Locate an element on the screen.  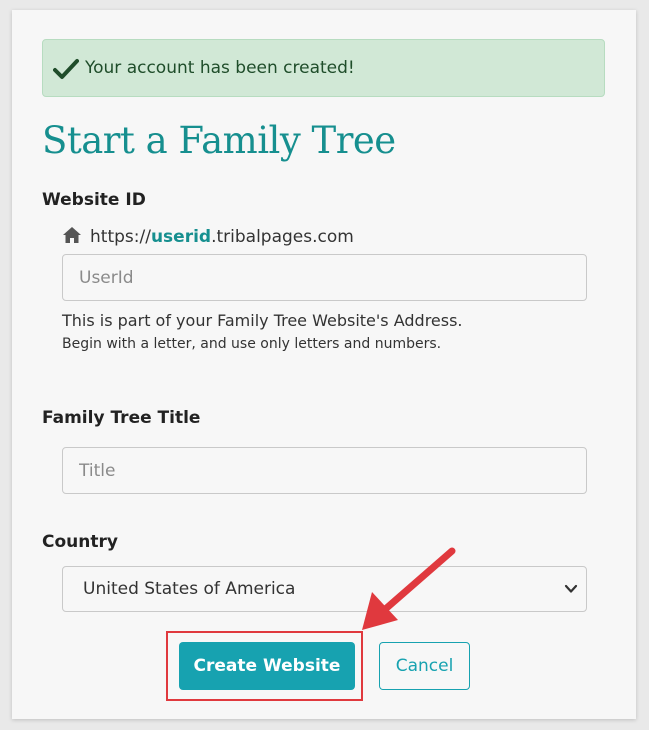
success-alert: Your account has been created! is located at coordinates (323, 68).